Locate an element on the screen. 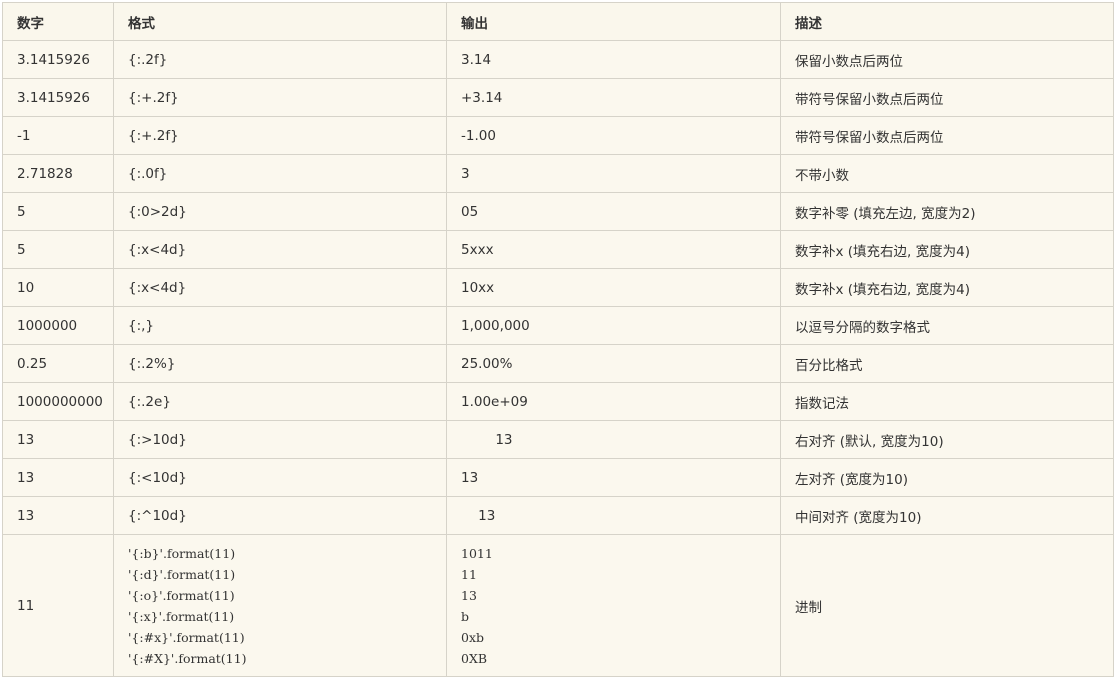 The height and width of the screenshot is (681, 1117). cell-number: 0.25 is located at coordinates (58, 363).